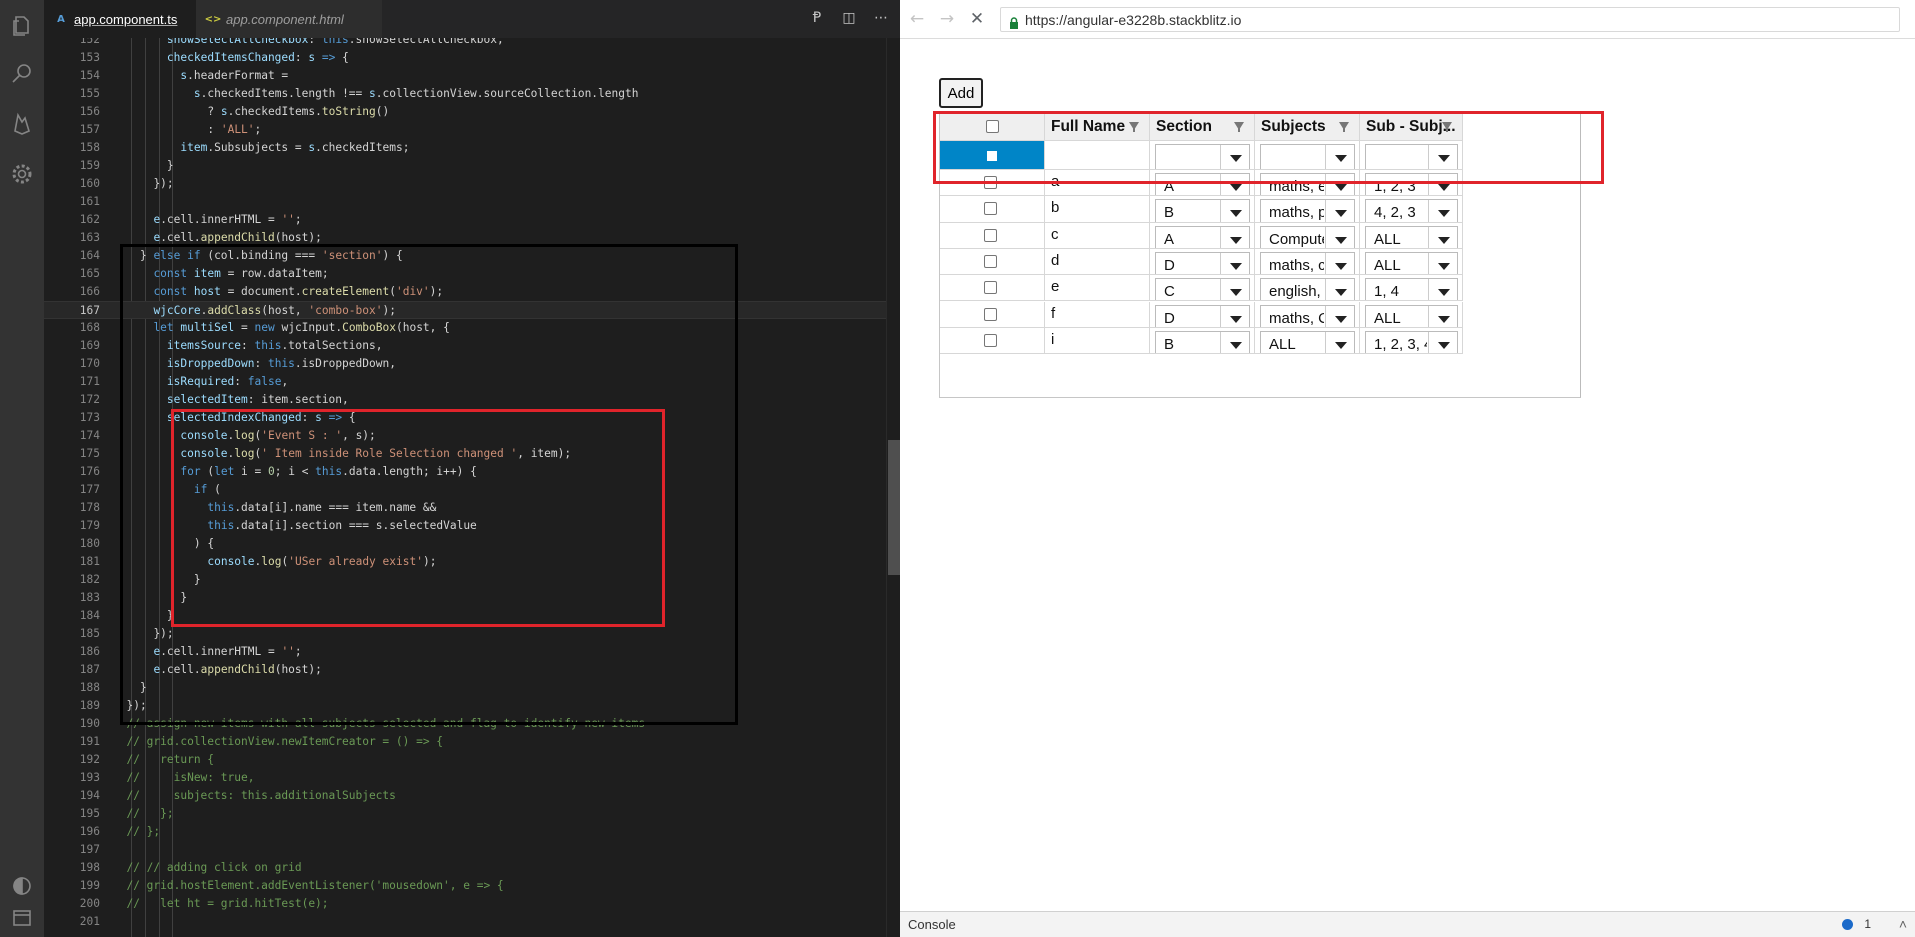 The height and width of the screenshot is (937, 1915). Describe the element at coordinates (472, 202) in the screenshot. I see `code-line: 161` at that location.